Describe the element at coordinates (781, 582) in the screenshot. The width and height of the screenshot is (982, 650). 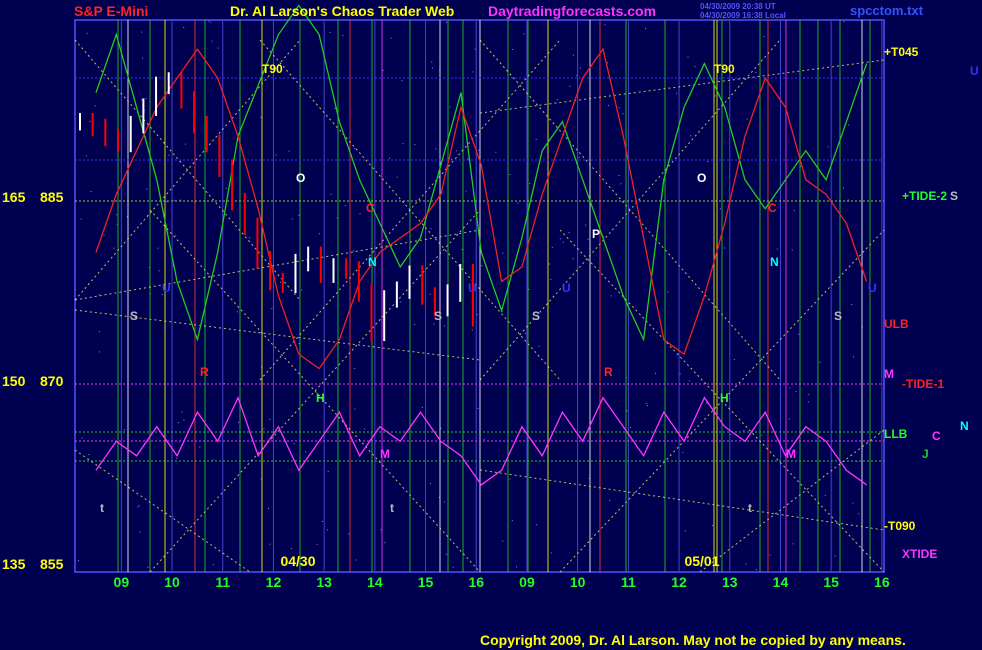
I see `x-tick: 14` at that location.